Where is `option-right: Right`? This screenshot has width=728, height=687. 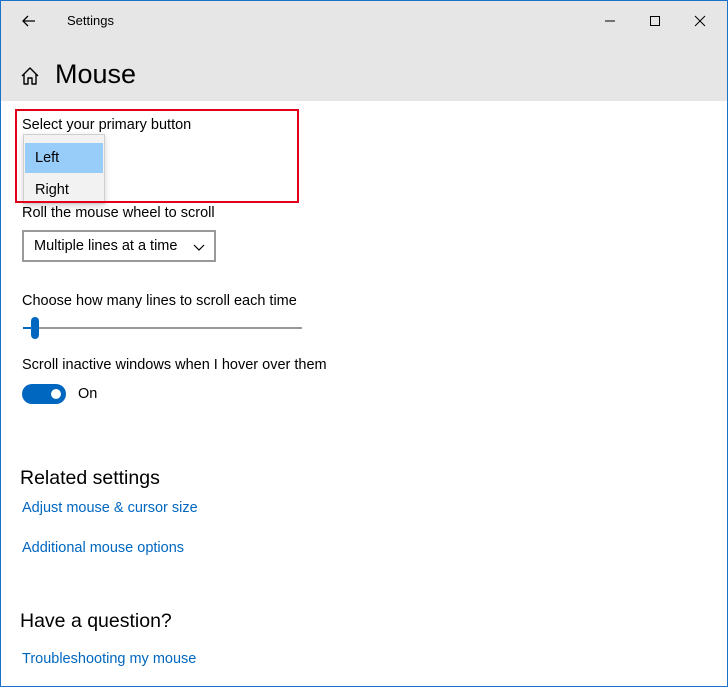
option-right: Right is located at coordinates (64, 190).